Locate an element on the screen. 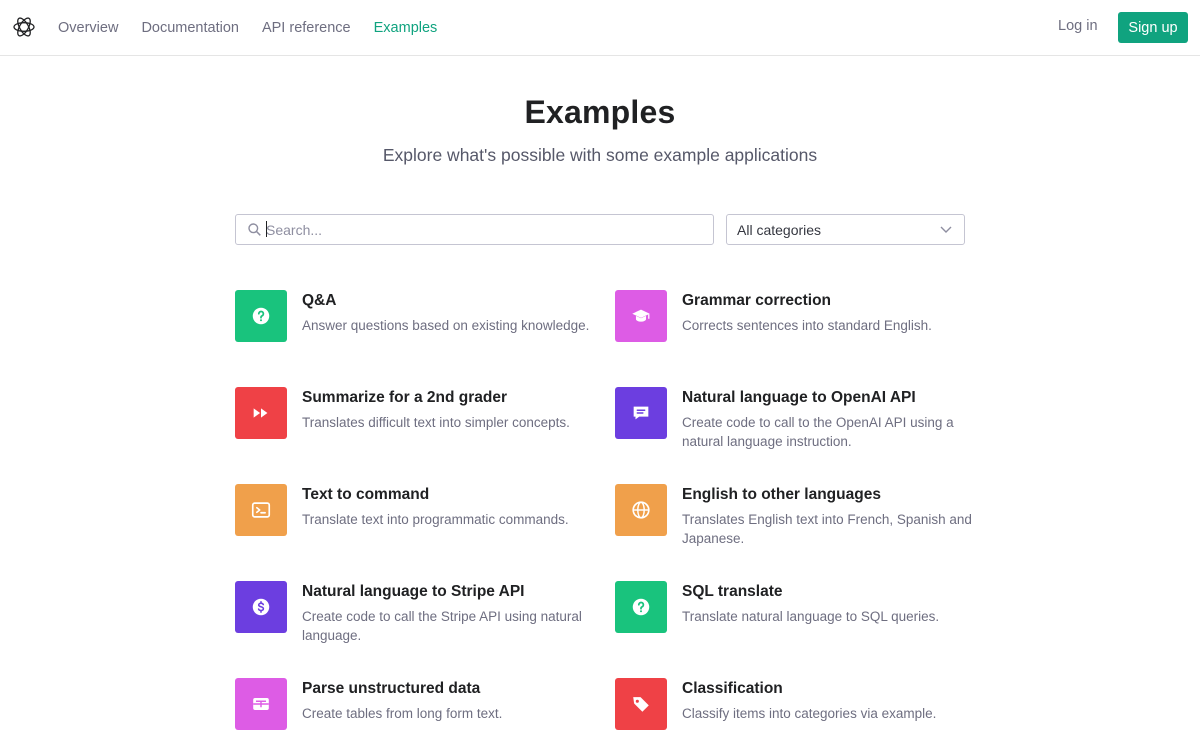  chat-bubble-icon is located at coordinates (641, 413).